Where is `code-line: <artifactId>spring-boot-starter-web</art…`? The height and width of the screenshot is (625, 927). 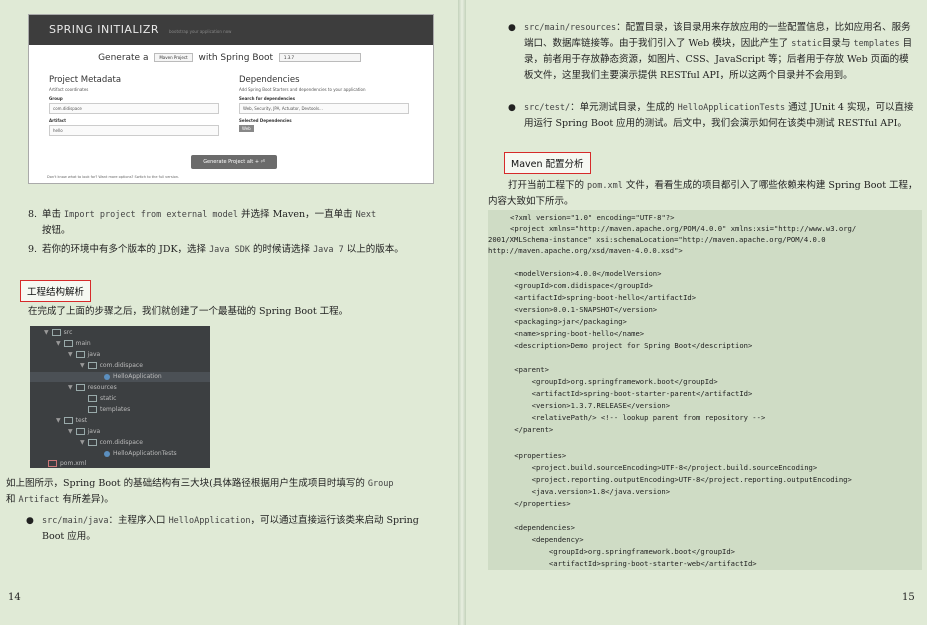
code-line: <artifactId>spring-boot-starter-web</art… is located at coordinates (627, 563).